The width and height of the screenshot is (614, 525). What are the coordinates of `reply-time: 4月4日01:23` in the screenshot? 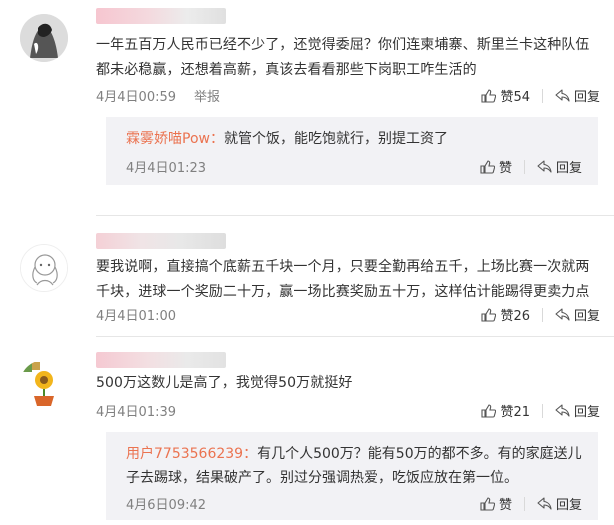 It's located at (166, 168).